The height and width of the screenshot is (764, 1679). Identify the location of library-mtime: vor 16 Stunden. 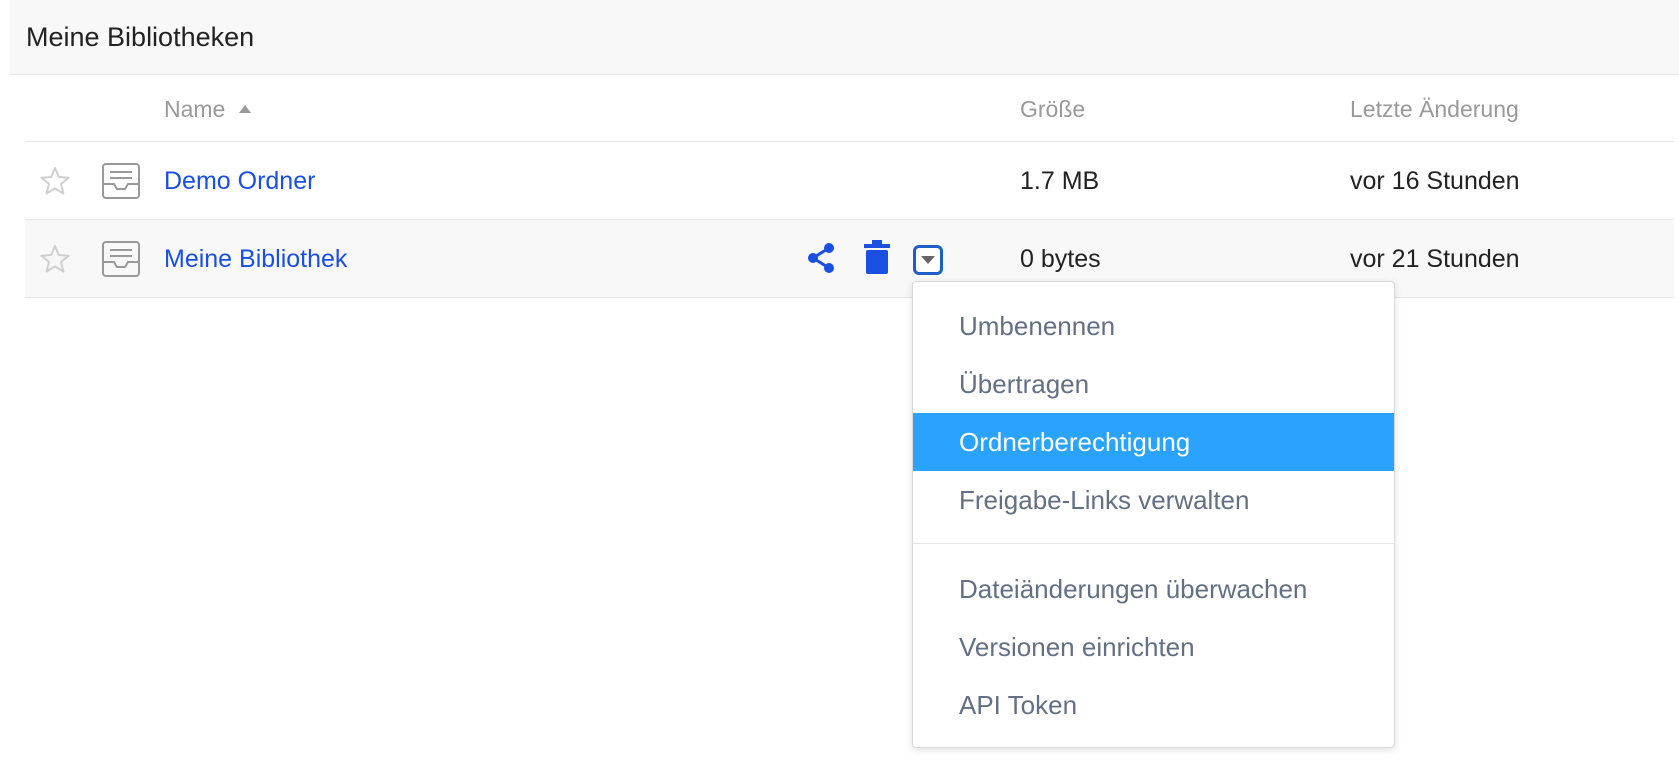
(1435, 181).